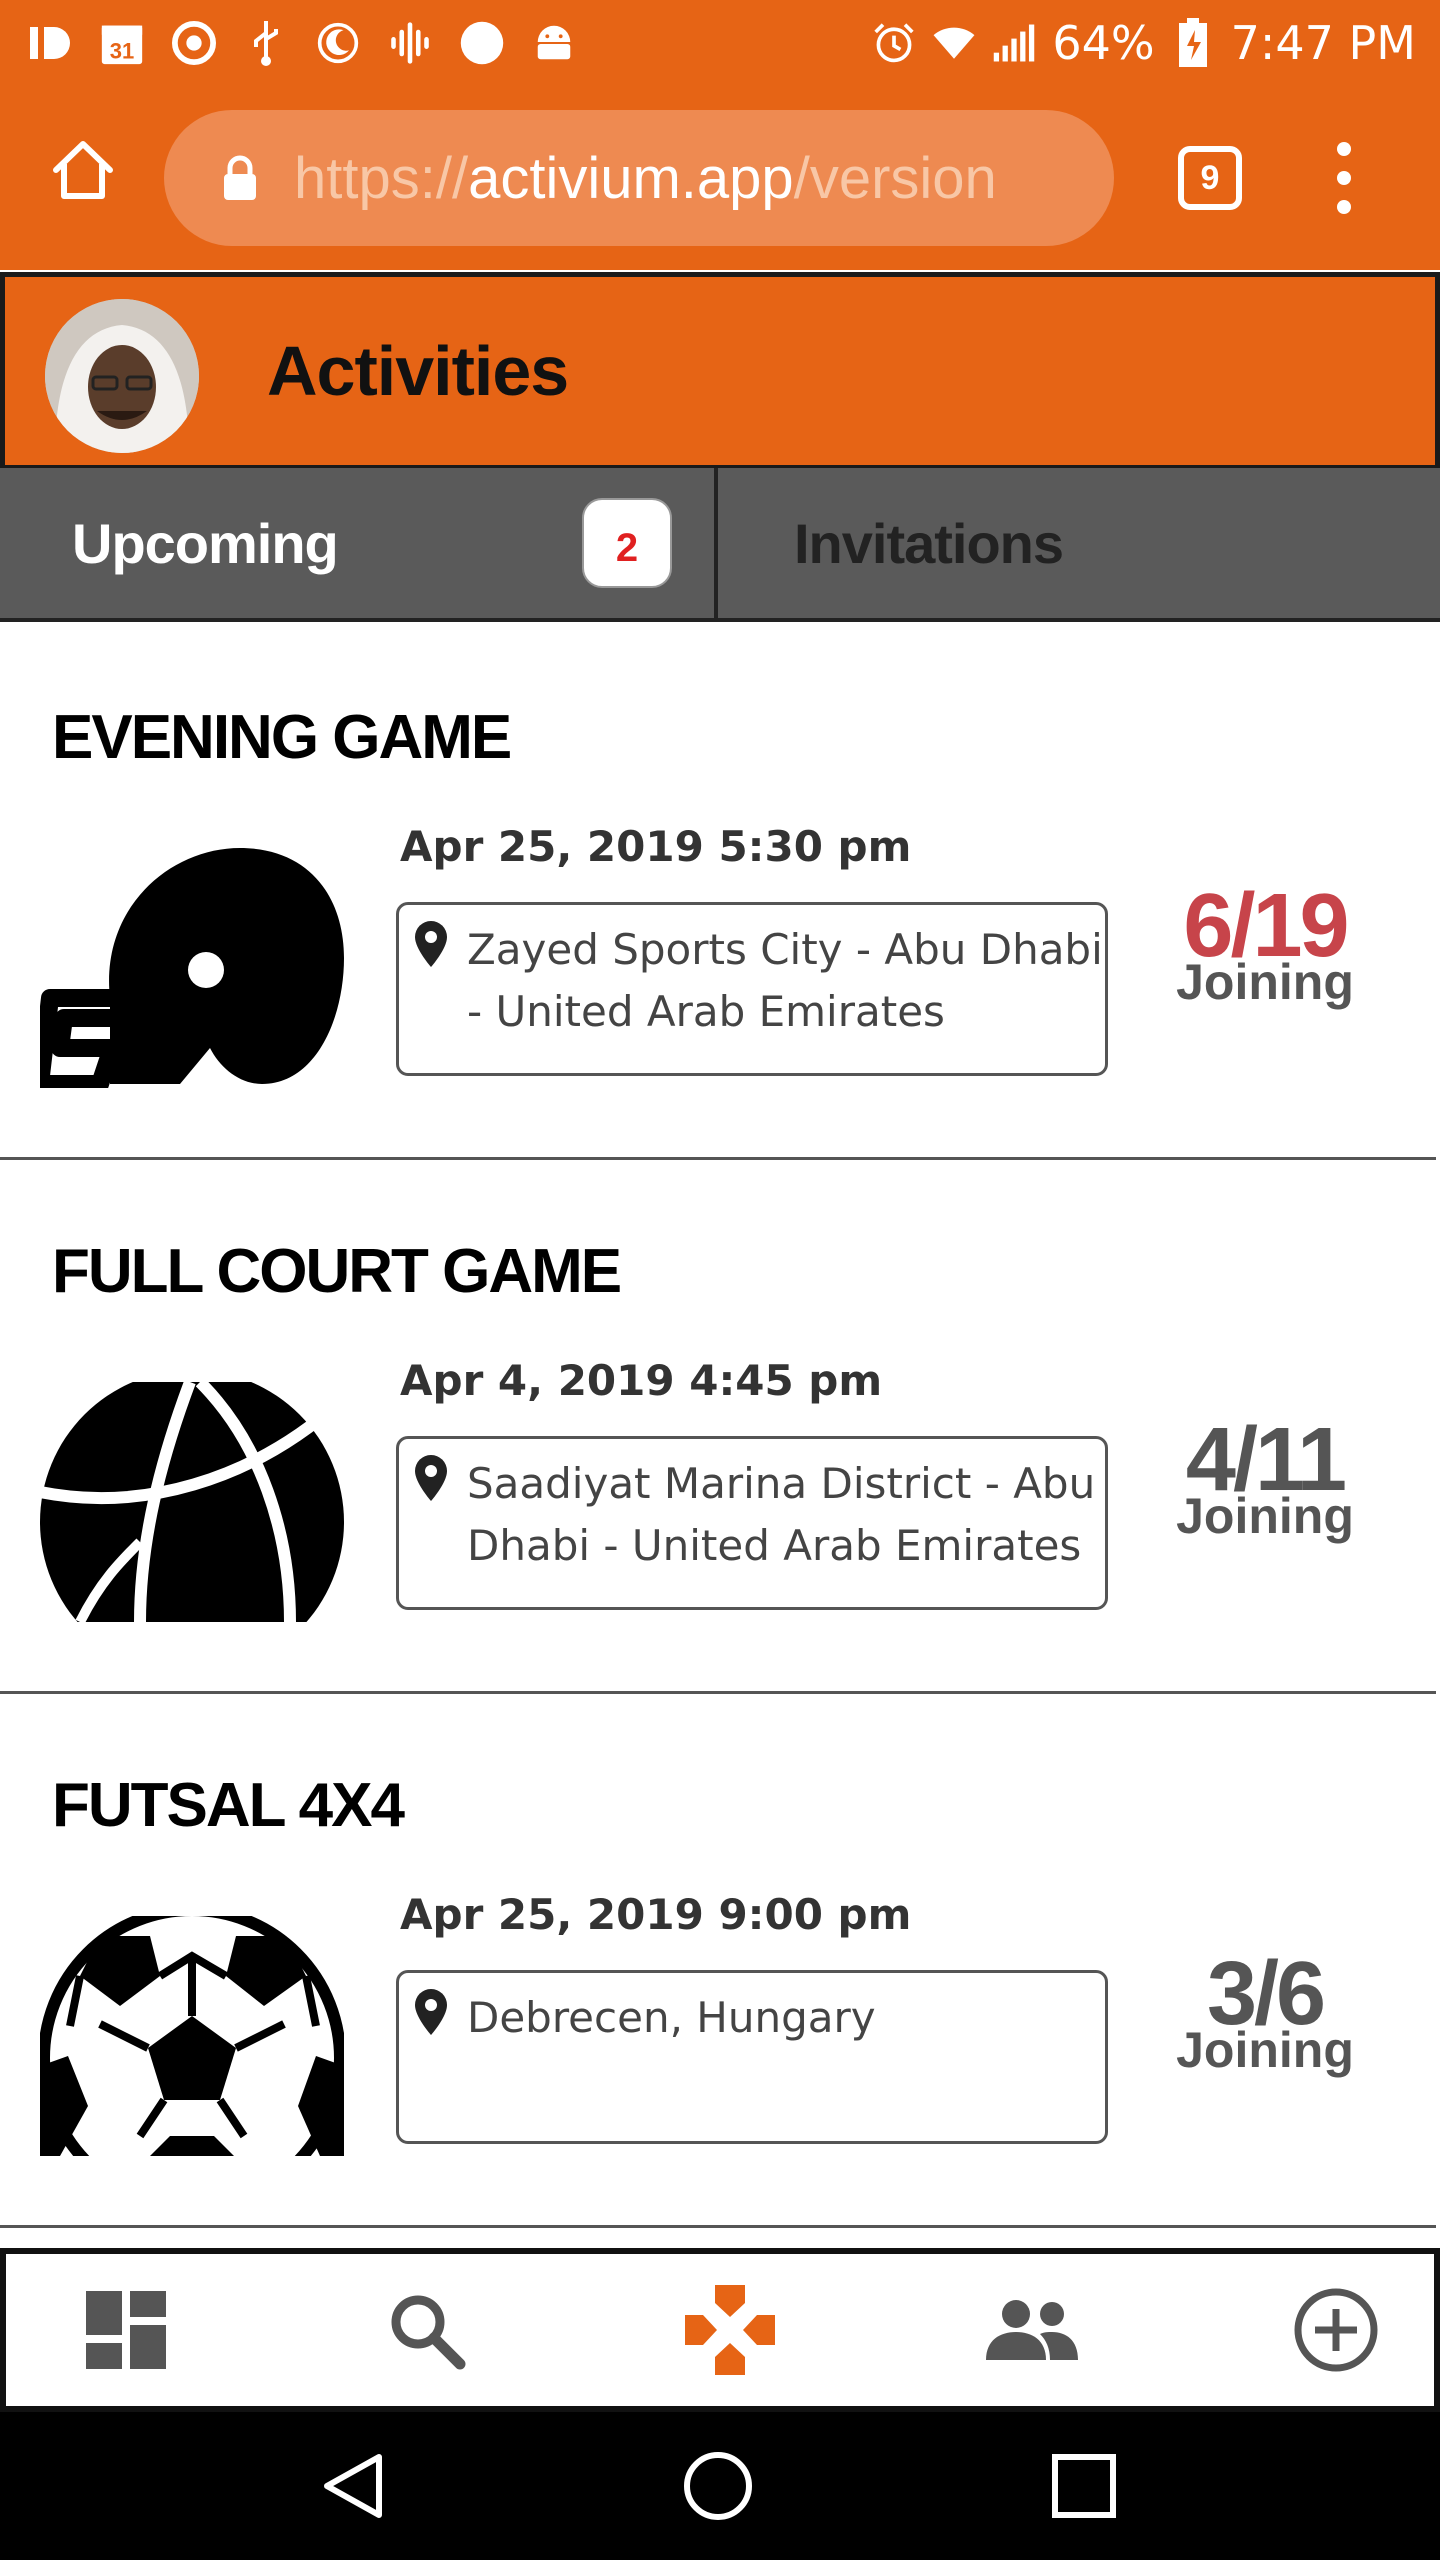 This screenshot has height=2560, width=1440. Describe the element at coordinates (228, 1805) in the screenshot. I see `activity-title: FUTSAL 4X4` at that location.